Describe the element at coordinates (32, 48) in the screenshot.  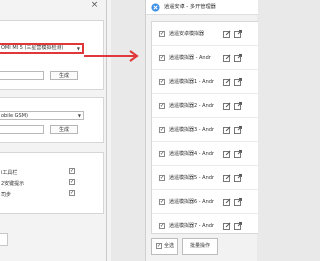
I see `model-select-value: OMI MI 5 (三星营模拟检测)` at that location.